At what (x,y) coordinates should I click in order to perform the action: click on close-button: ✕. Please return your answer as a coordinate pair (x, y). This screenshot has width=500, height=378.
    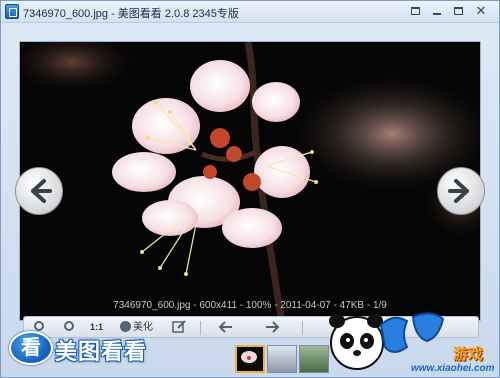
    Looking at the image, I should click on (481, 11).